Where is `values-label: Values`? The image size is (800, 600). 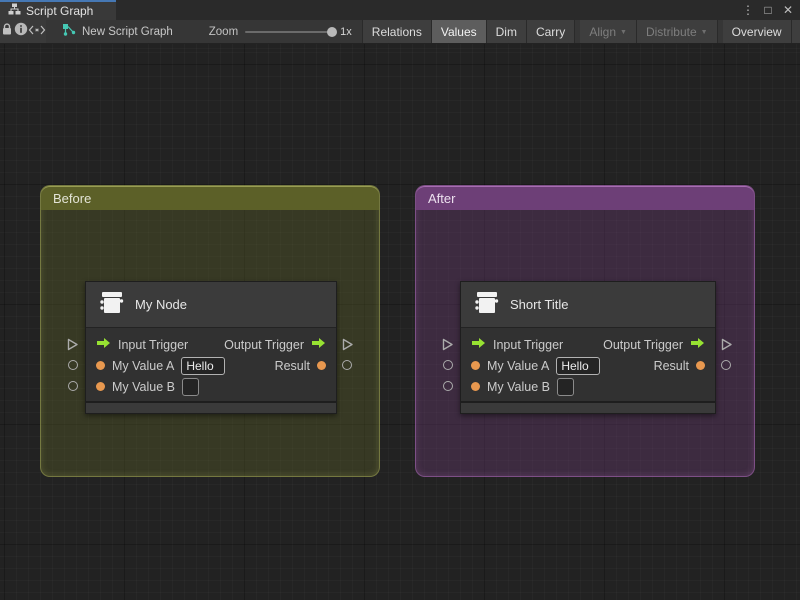 values-label: Values is located at coordinates (458, 31).